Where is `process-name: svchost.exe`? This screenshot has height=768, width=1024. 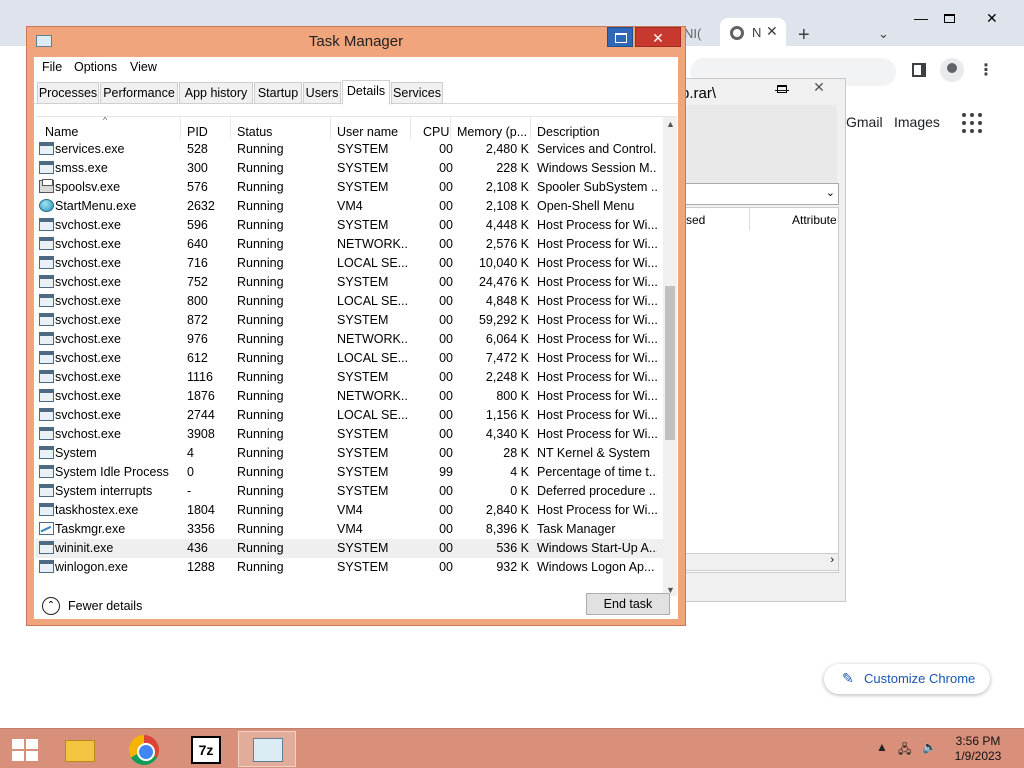 process-name: svchost.exe is located at coordinates (88, 339).